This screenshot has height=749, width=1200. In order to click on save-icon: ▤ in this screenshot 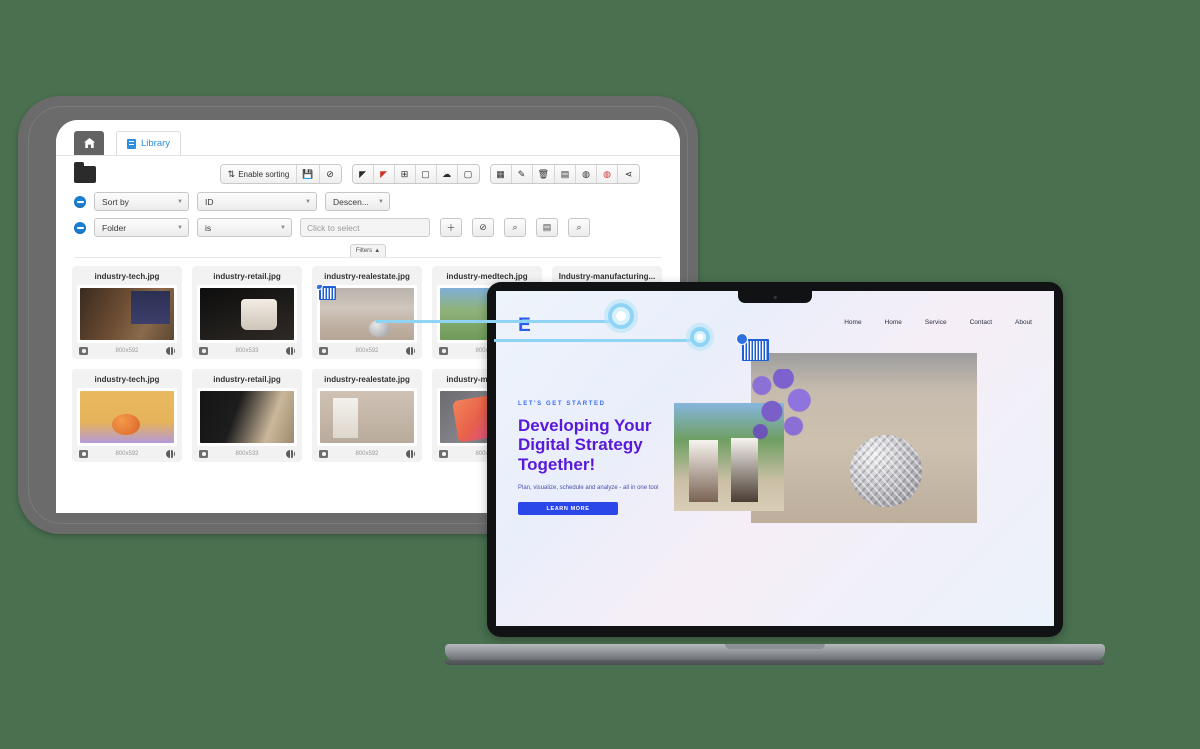, I will do `click(547, 227)`.